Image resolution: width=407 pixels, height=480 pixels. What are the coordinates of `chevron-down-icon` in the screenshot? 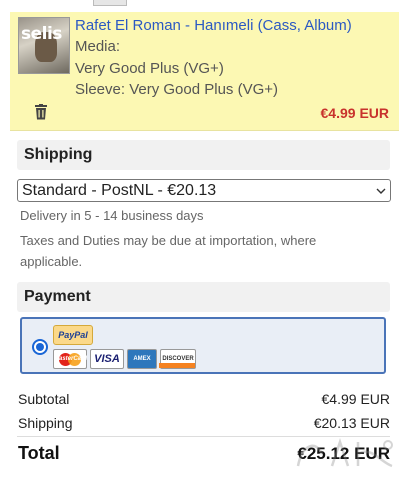 It's located at (381, 191).